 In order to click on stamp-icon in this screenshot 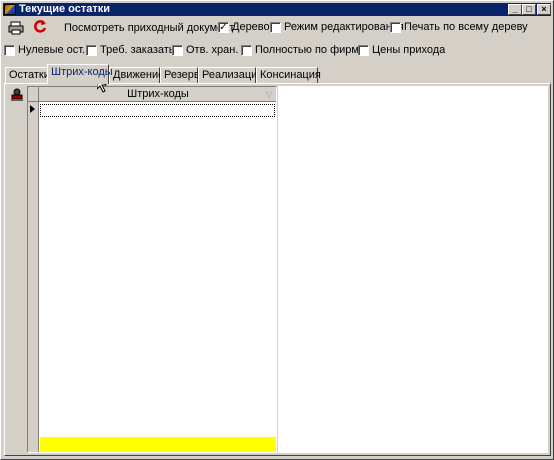, I will do `click(17, 96)`.